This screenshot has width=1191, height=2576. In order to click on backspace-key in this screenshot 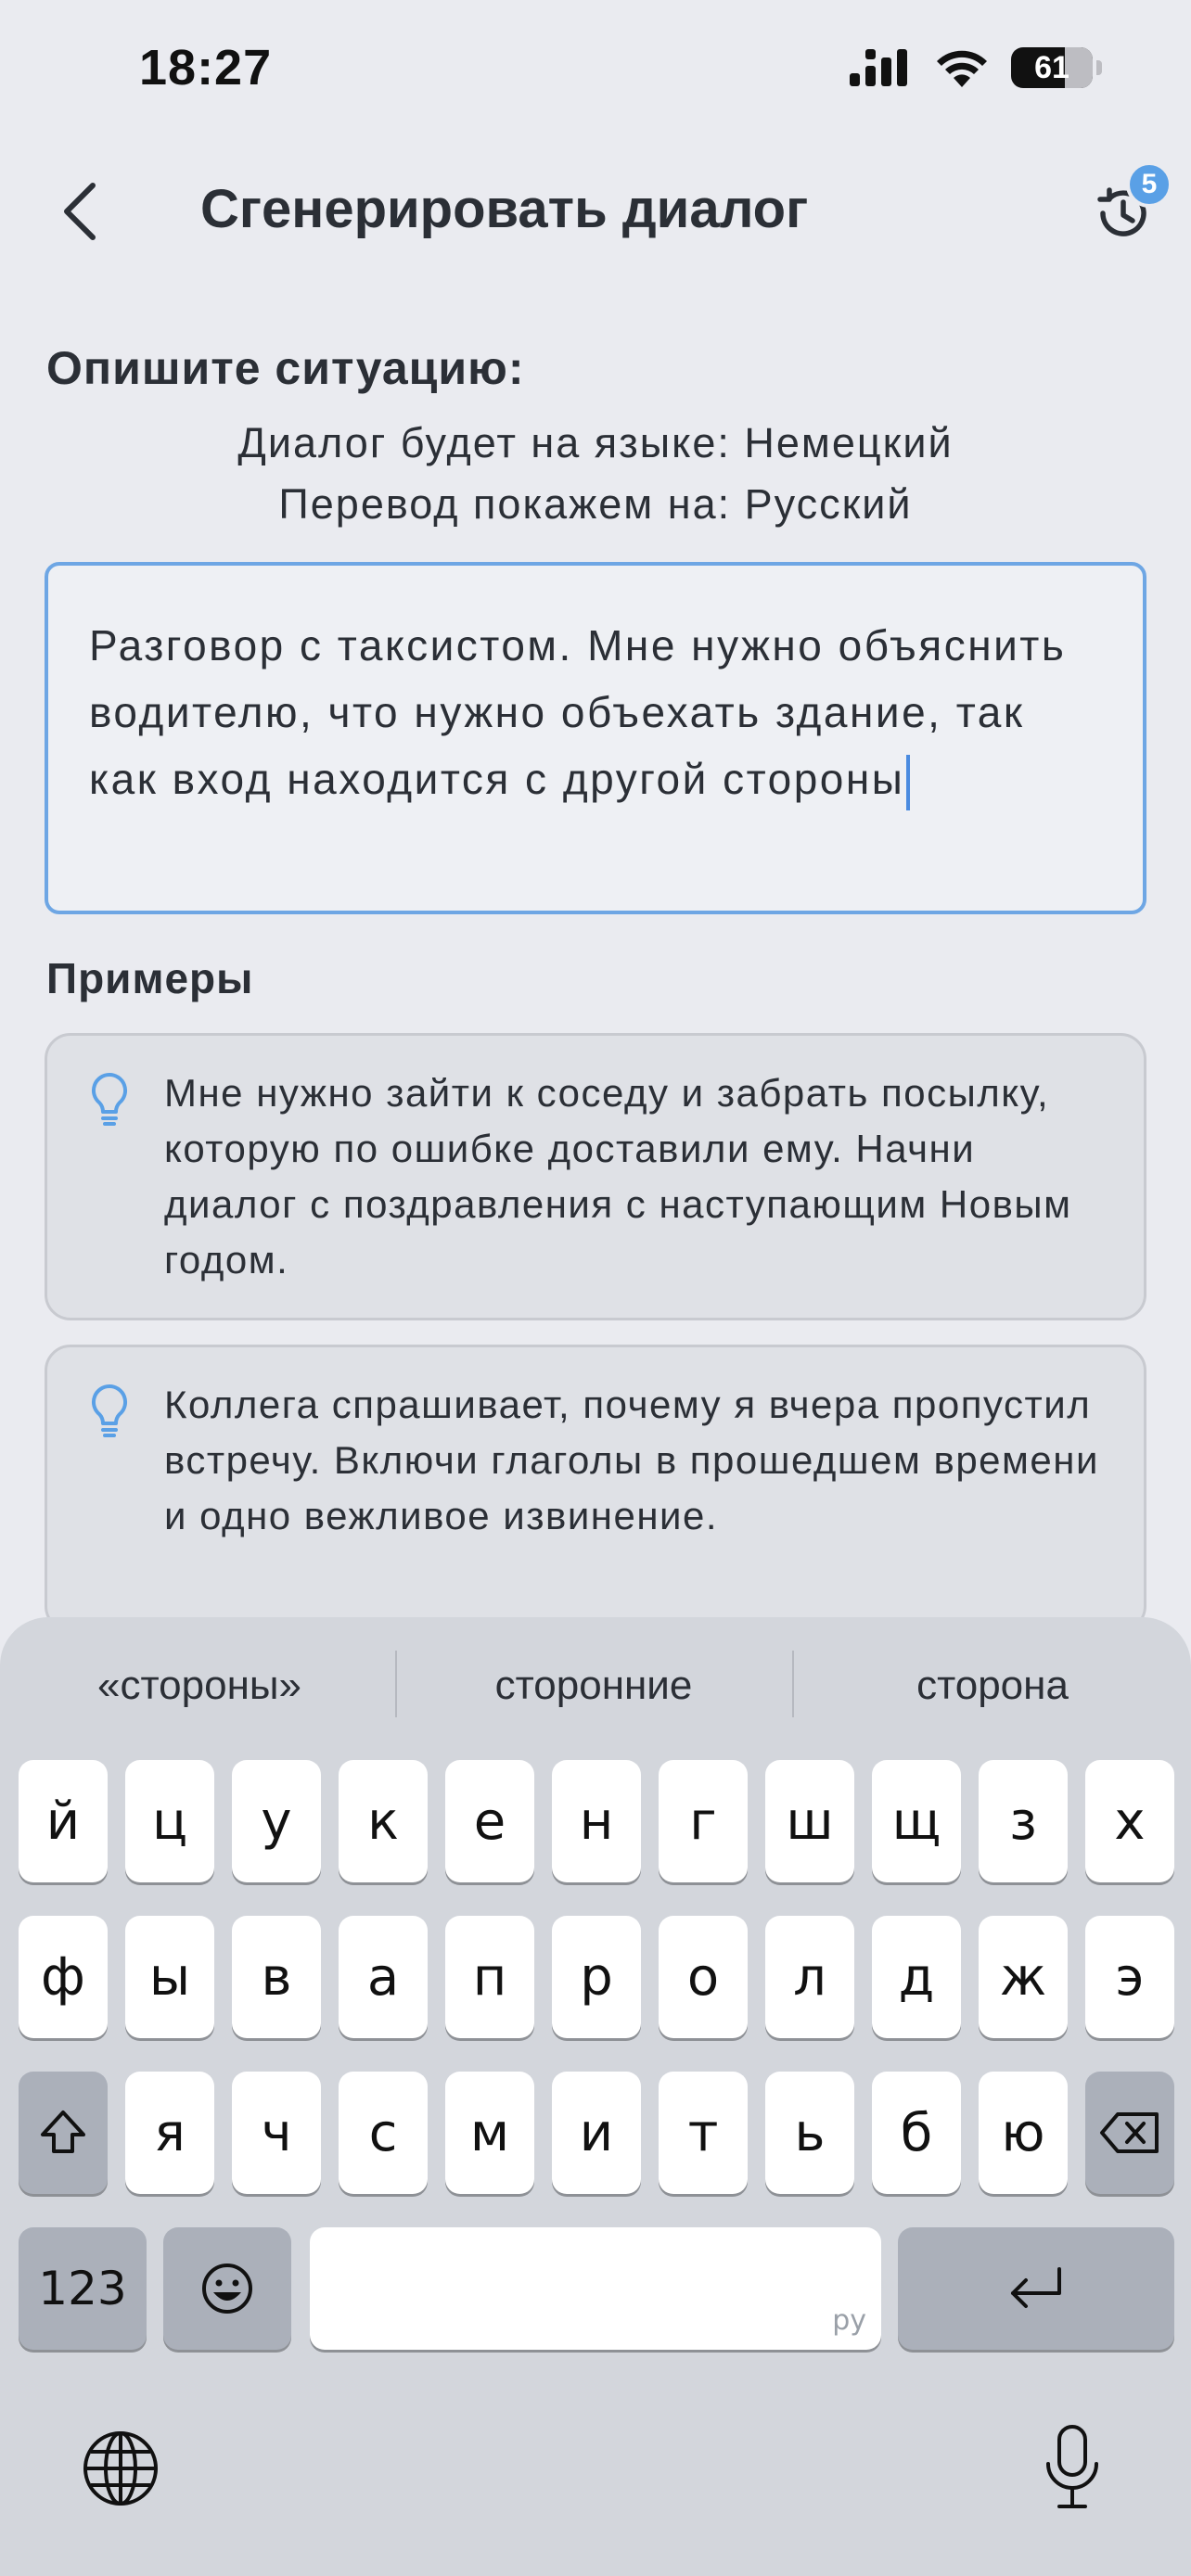, I will do `click(1129, 2133)`.